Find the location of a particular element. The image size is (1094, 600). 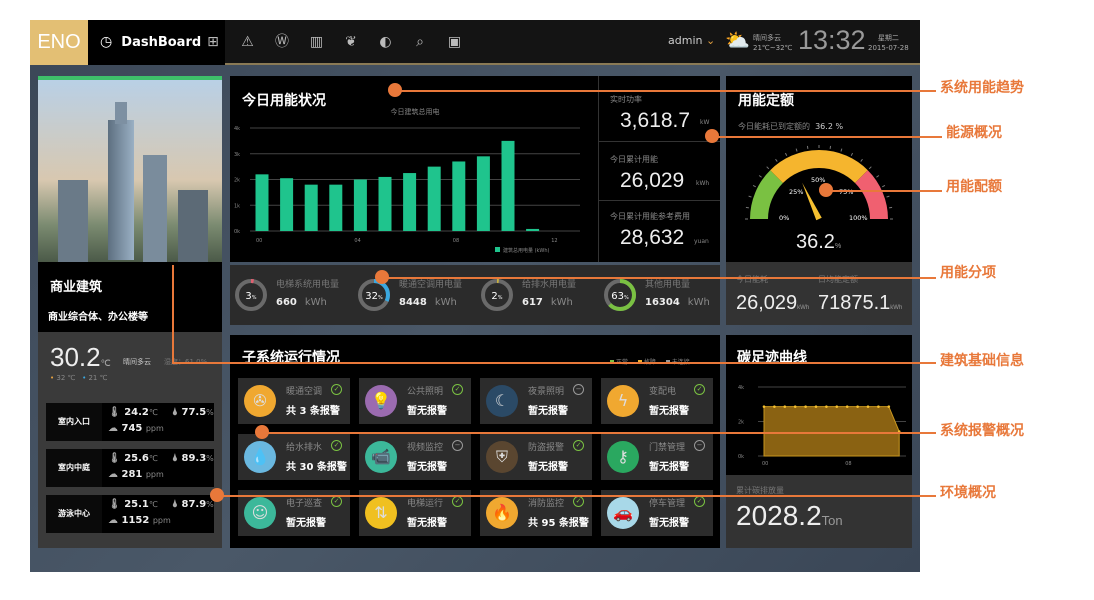

water-meter-icon: Ⓦ is located at coordinates (282, 42).